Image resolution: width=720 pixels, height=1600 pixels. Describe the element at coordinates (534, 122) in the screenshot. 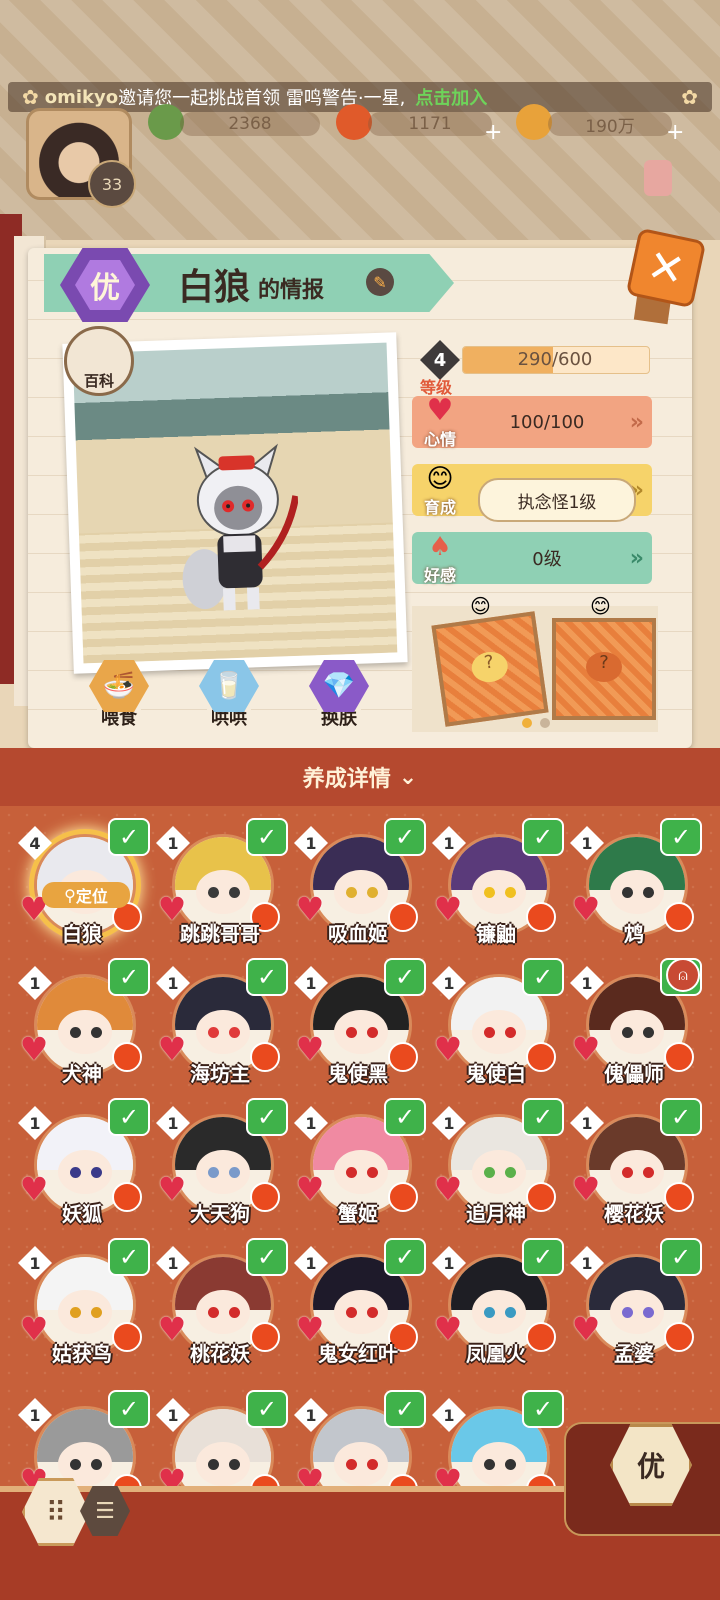

I see `gold-coin-icon` at that location.